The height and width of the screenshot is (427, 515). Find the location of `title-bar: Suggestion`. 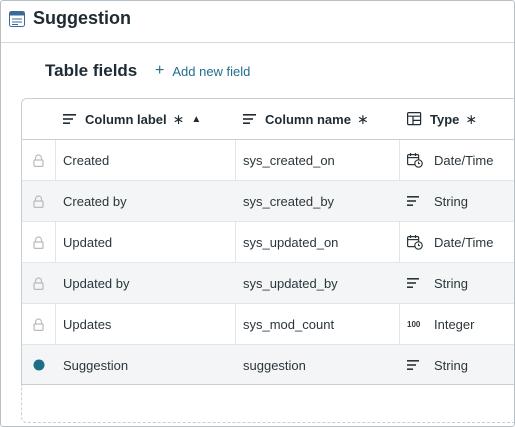

title-bar: Suggestion is located at coordinates (257, 22).